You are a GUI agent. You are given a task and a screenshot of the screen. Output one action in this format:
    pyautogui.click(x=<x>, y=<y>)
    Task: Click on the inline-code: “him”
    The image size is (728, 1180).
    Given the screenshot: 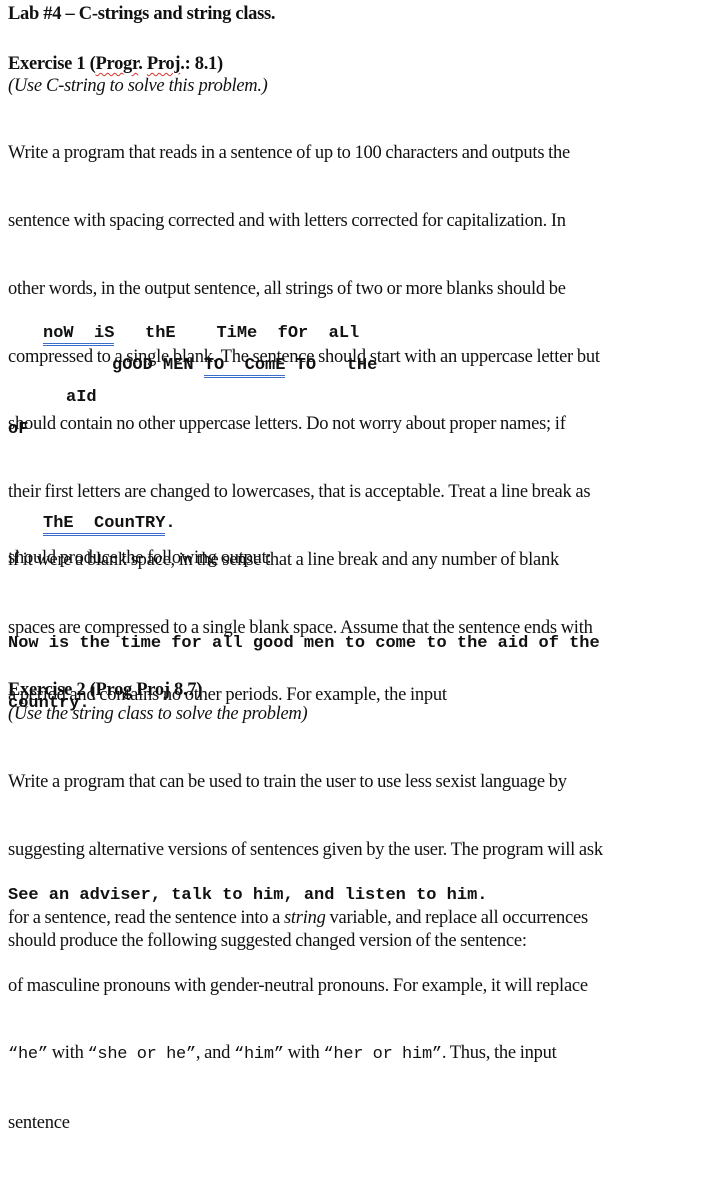 What is the action you would take?
    pyautogui.click(x=259, y=1055)
    